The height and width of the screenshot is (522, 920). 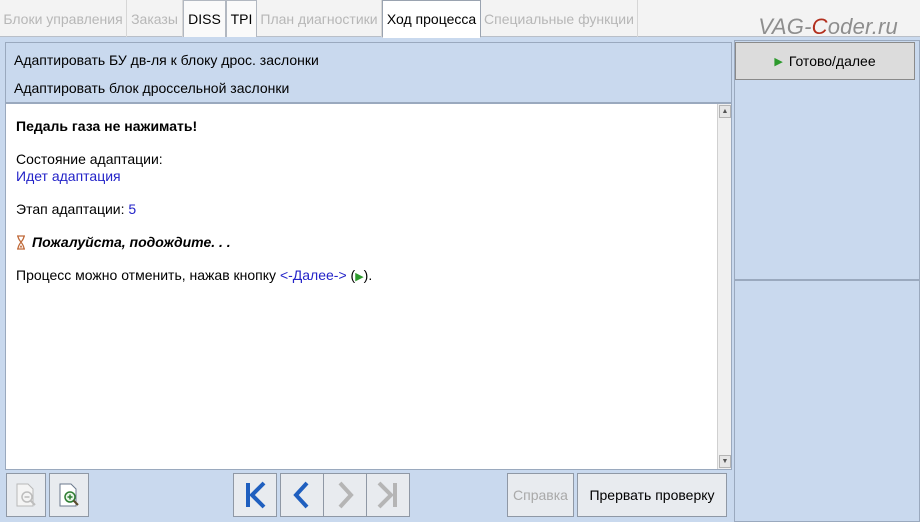 I want to click on skip-first-icon, so click(x=256, y=495).